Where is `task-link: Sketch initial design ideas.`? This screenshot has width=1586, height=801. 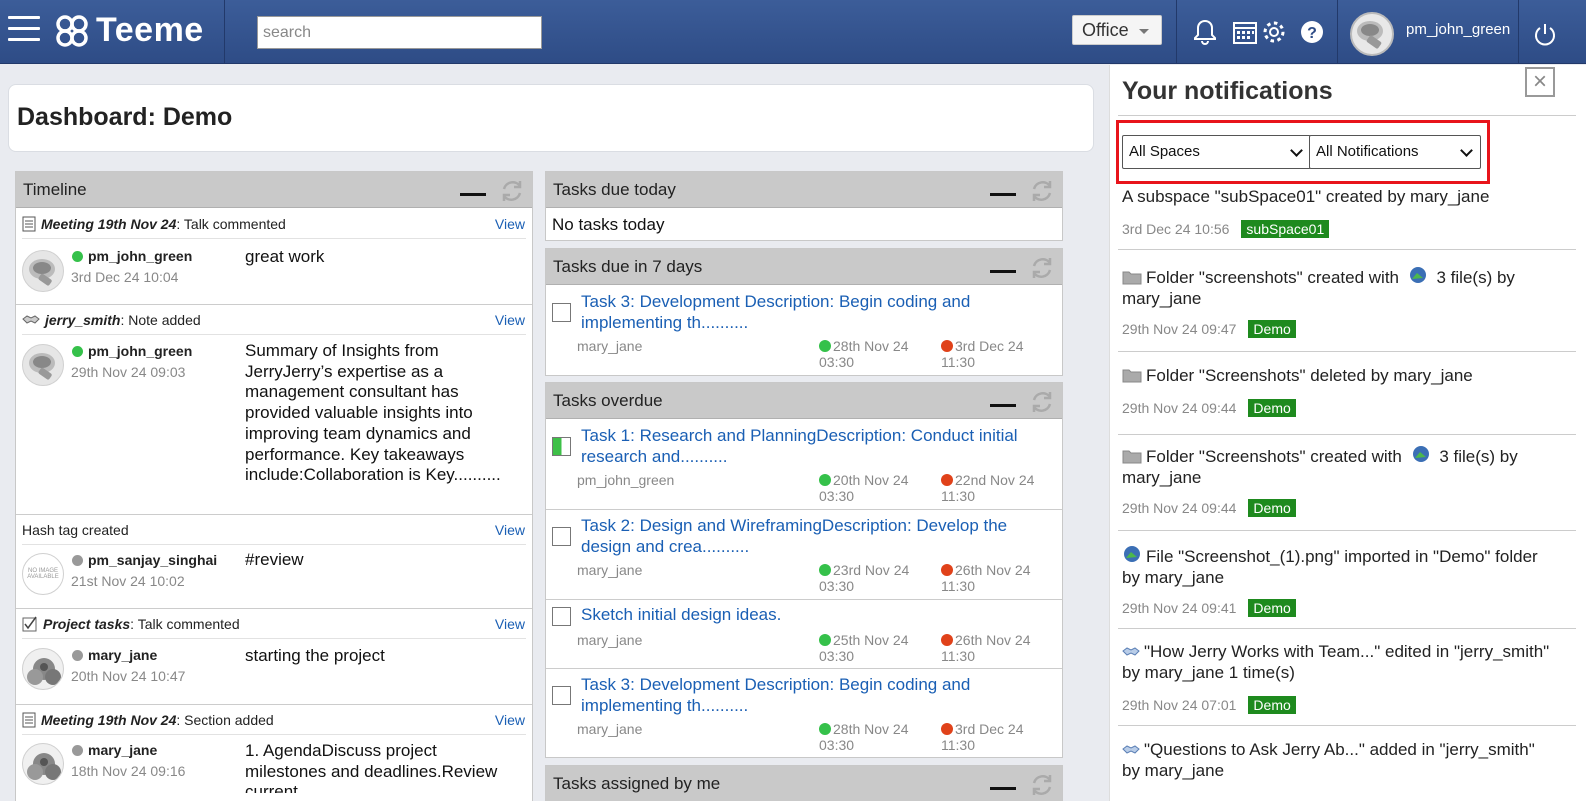 task-link: Sketch initial design ideas. is located at coordinates (811, 615).